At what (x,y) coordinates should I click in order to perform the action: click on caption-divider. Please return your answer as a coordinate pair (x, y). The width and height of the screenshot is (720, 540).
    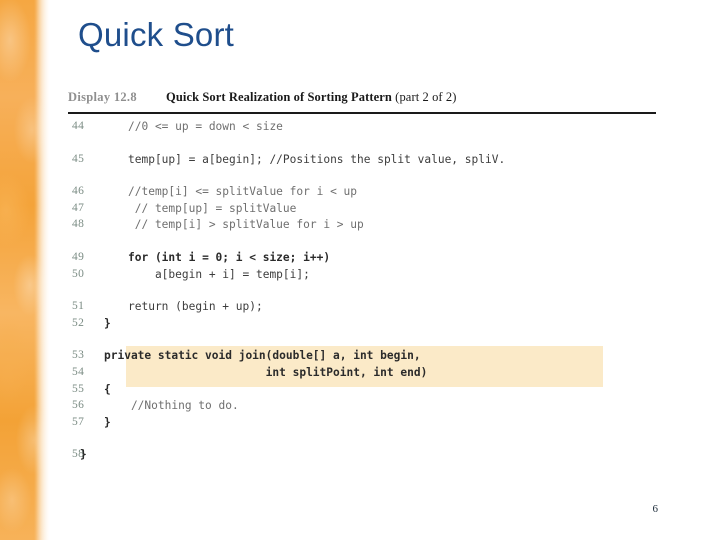
    Looking at the image, I should click on (362, 113).